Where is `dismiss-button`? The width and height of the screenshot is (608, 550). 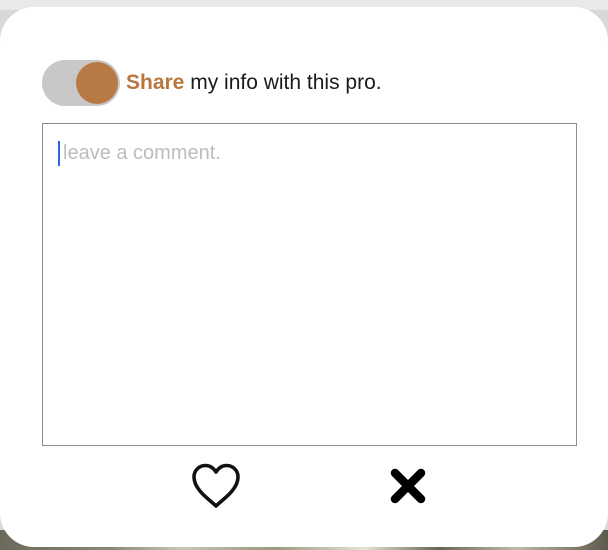 dismiss-button is located at coordinates (408, 486).